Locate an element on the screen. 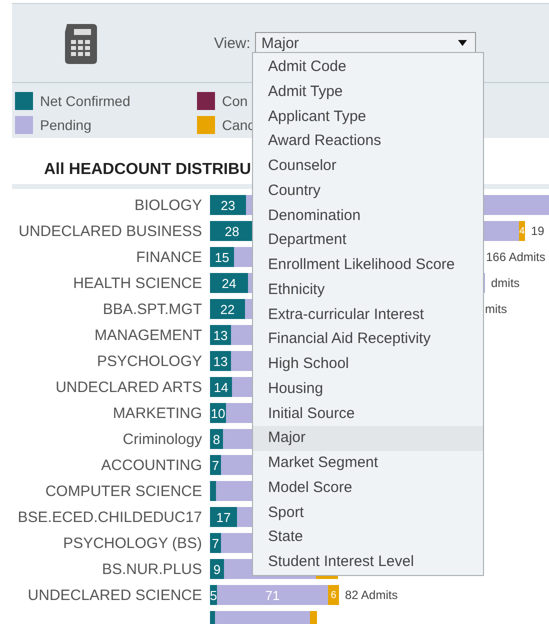  category-label: HEALTH SCIENCE is located at coordinates (137, 283).